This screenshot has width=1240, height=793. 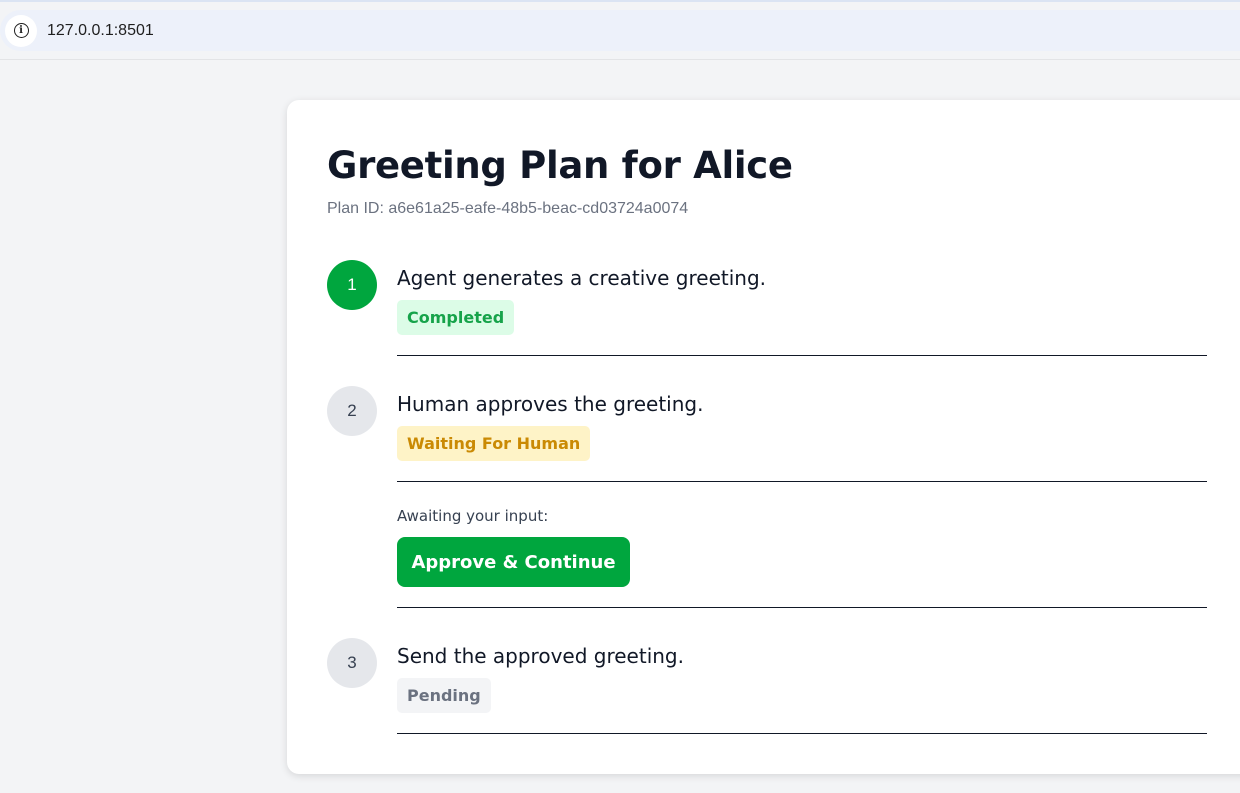 I want to click on step-description: Human approves the greeting., so click(x=550, y=404).